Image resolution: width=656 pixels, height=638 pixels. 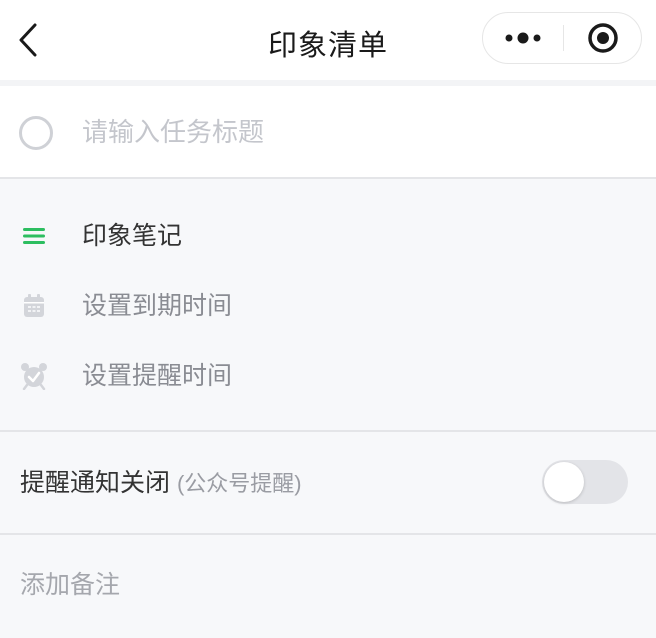 What do you see at coordinates (328, 236) in the screenshot?
I see `notebook-row: 印象笔记` at bounding box center [328, 236].